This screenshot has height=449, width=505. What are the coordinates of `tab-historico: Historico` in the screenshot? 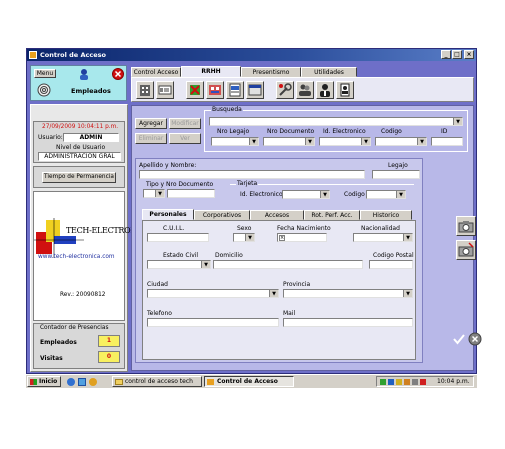 It's located at (386, 215).